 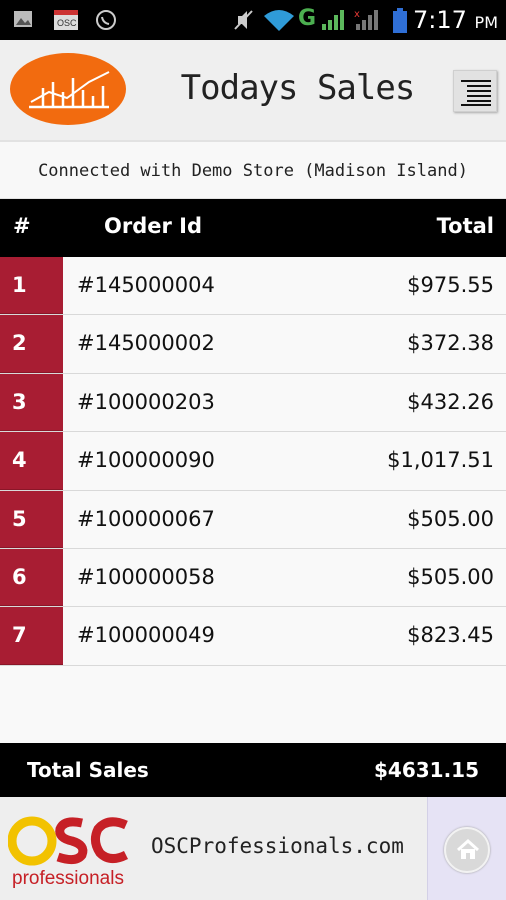 I want to click on image-icon, so click(x=23, y=19).